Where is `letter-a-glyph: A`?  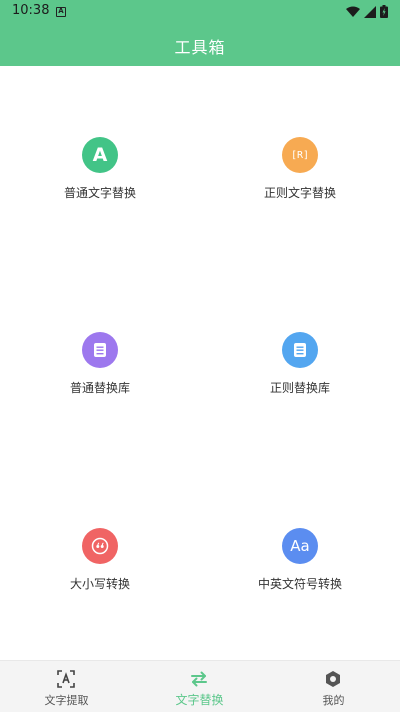
letter-a-glyph: A is located at coordinates (100, 155).